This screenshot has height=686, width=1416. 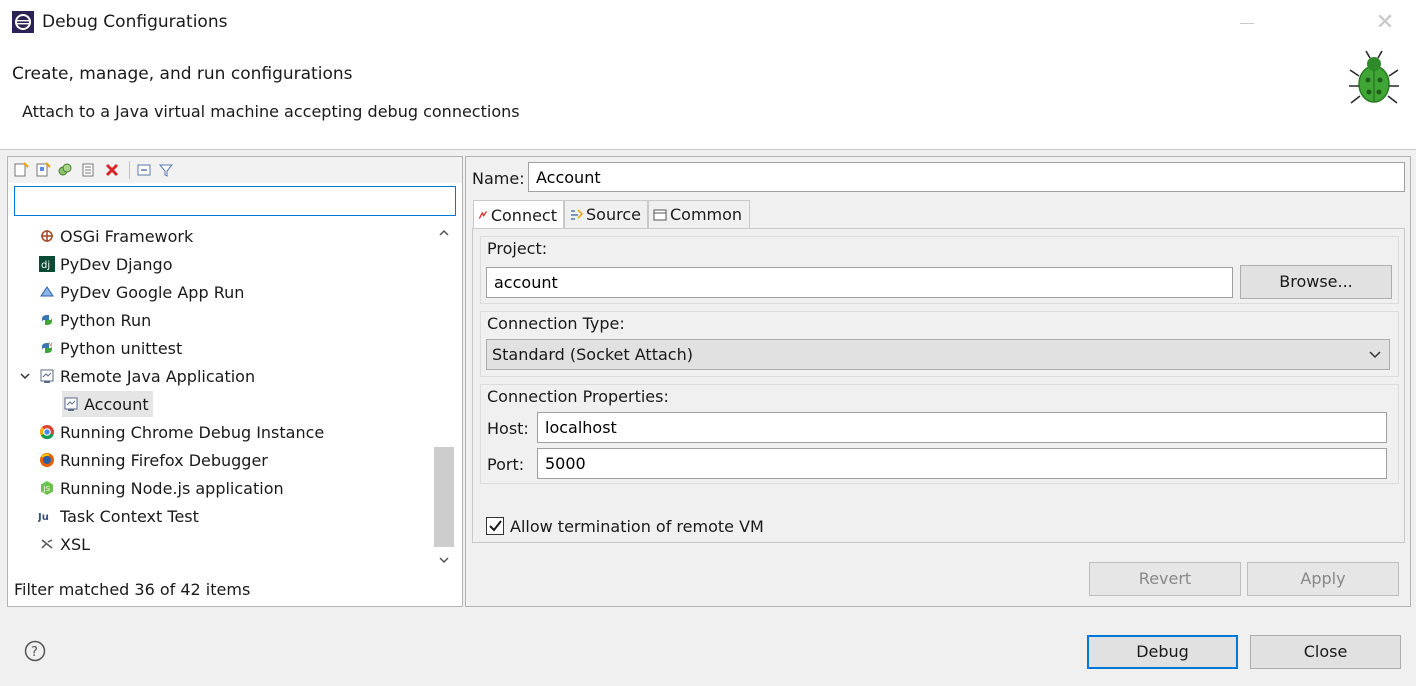 I want to click on tree-item-remote-java-application: Remote Java Application, so click(x=136, y=376).